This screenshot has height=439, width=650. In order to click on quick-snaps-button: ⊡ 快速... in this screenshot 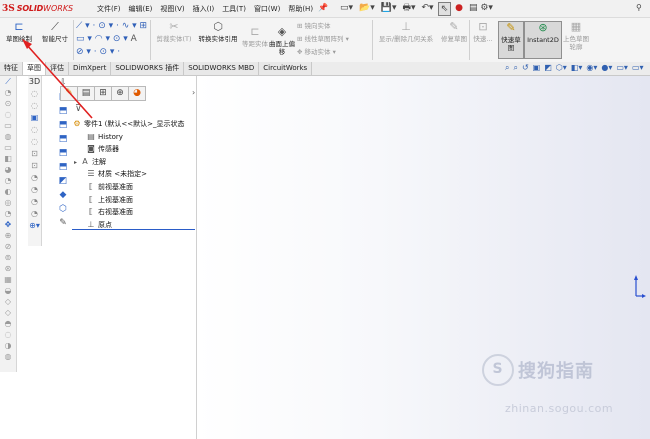, I will do `click(483, 32)`.